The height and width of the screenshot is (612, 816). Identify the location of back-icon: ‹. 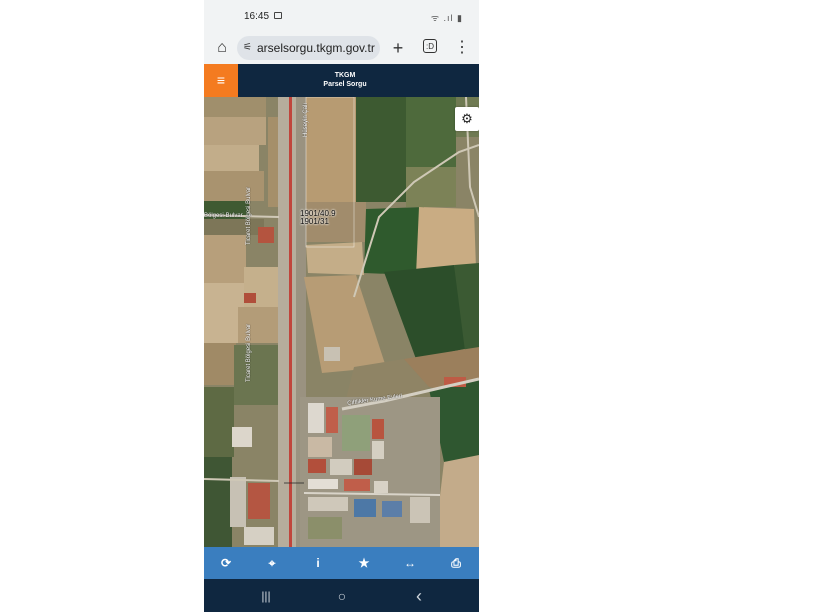
(419, 596).